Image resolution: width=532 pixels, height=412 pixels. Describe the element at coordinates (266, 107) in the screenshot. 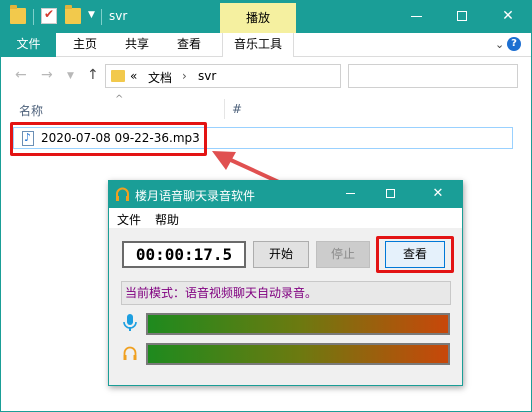

I see `column-headers: ^ 名称 #` at that location.